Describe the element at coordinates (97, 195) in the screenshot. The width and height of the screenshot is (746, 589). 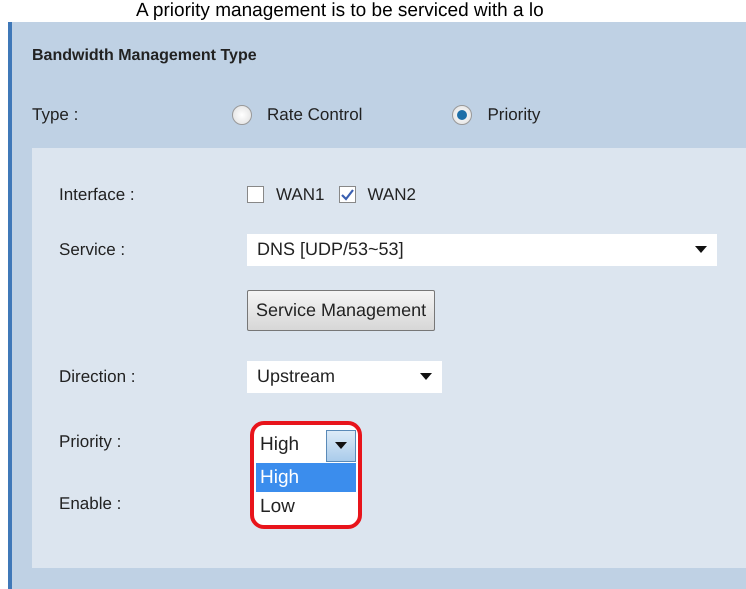
I see `field-label: Interface :` at that location.